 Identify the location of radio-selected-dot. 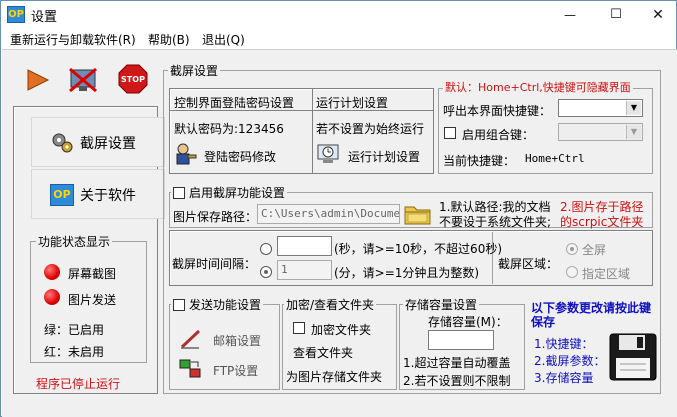
(572, 249).